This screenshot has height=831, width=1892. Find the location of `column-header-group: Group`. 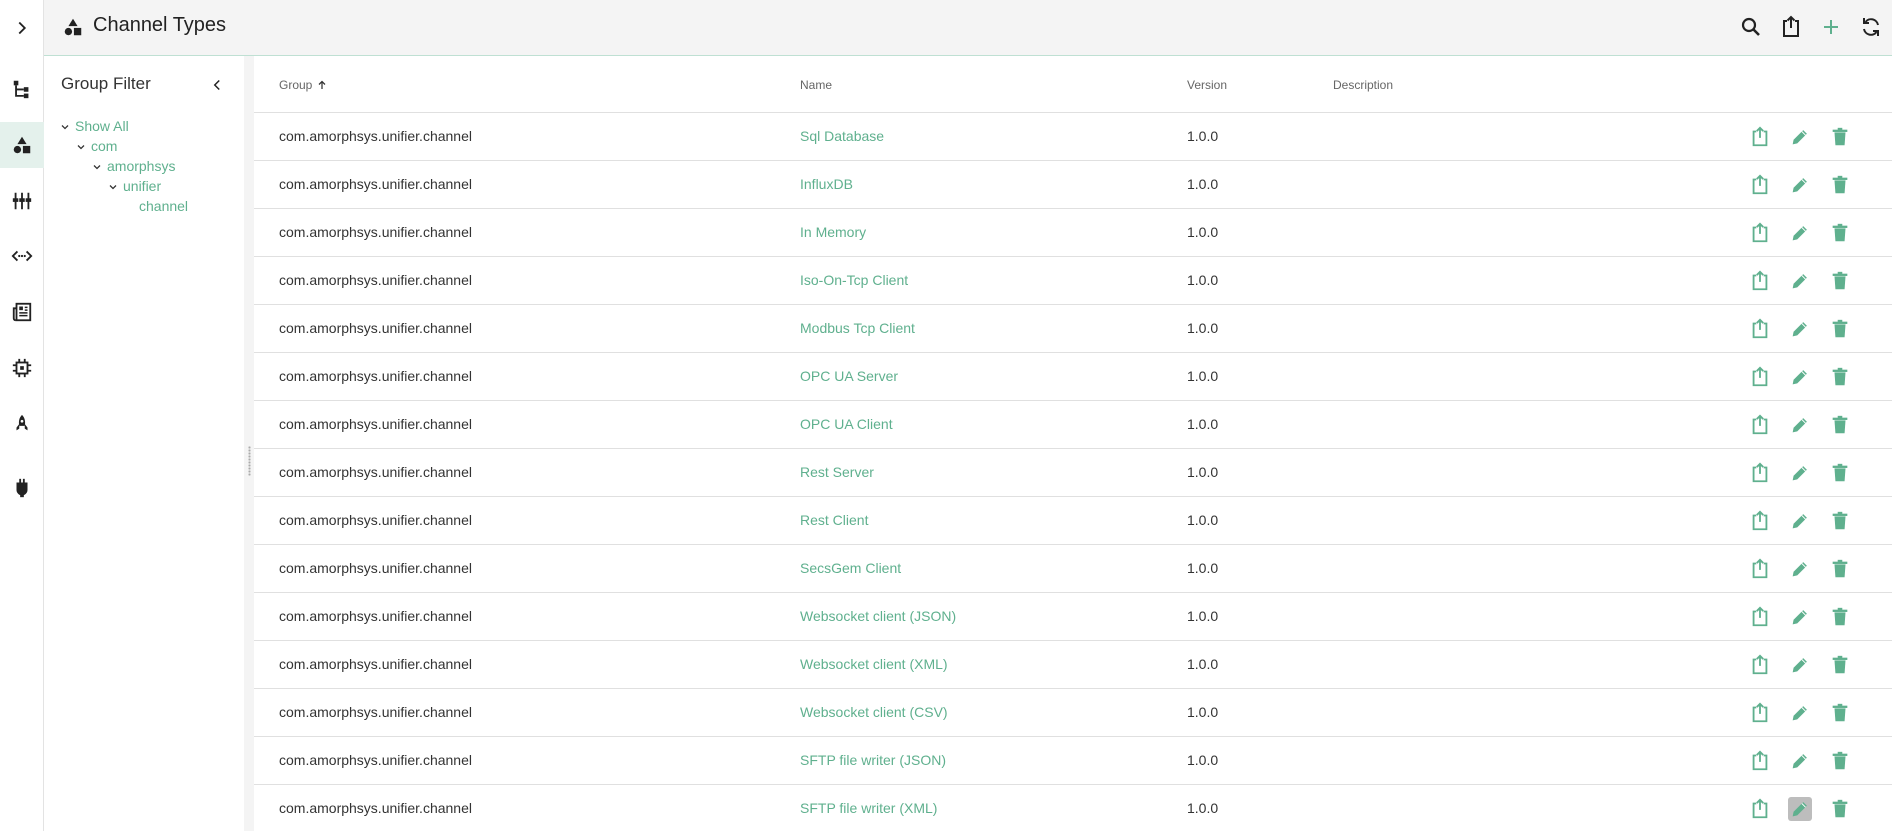

column-header-group: Group is located at coordinates (303, 85).